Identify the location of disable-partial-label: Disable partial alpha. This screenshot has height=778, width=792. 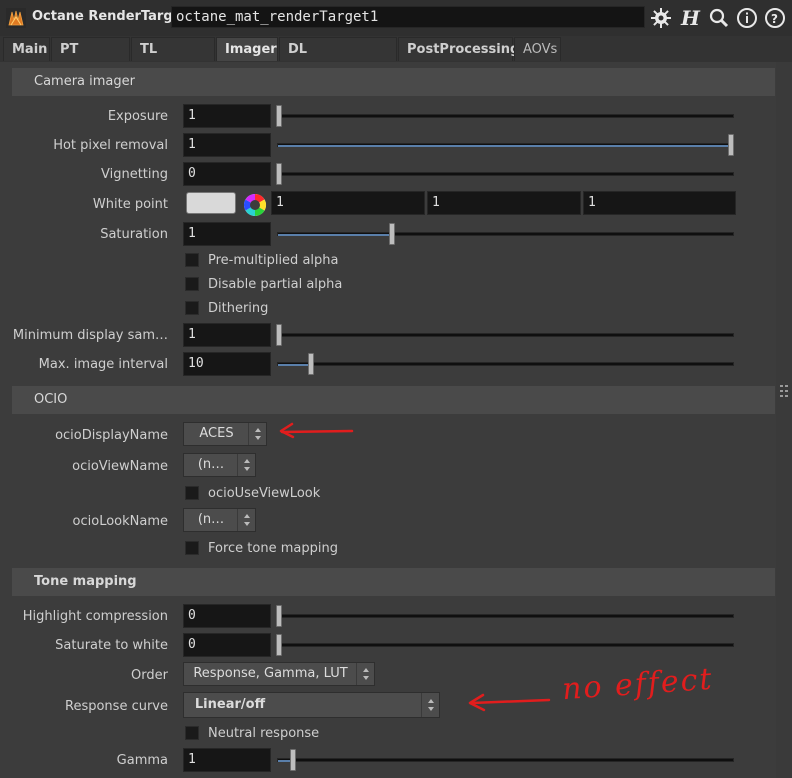
(275, 284).